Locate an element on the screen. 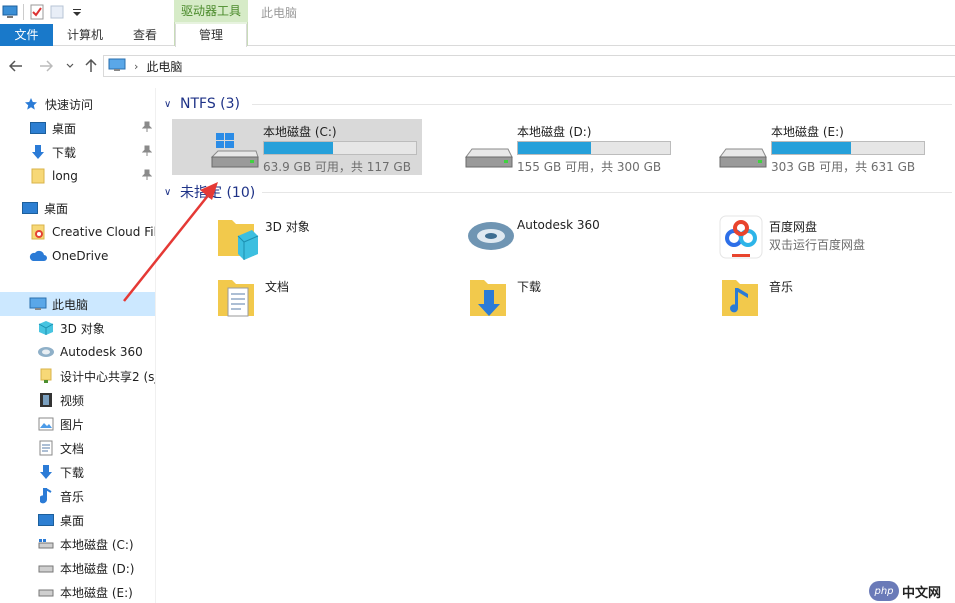  site-watermark: php 中文网 is located at coordinates (911, 591).